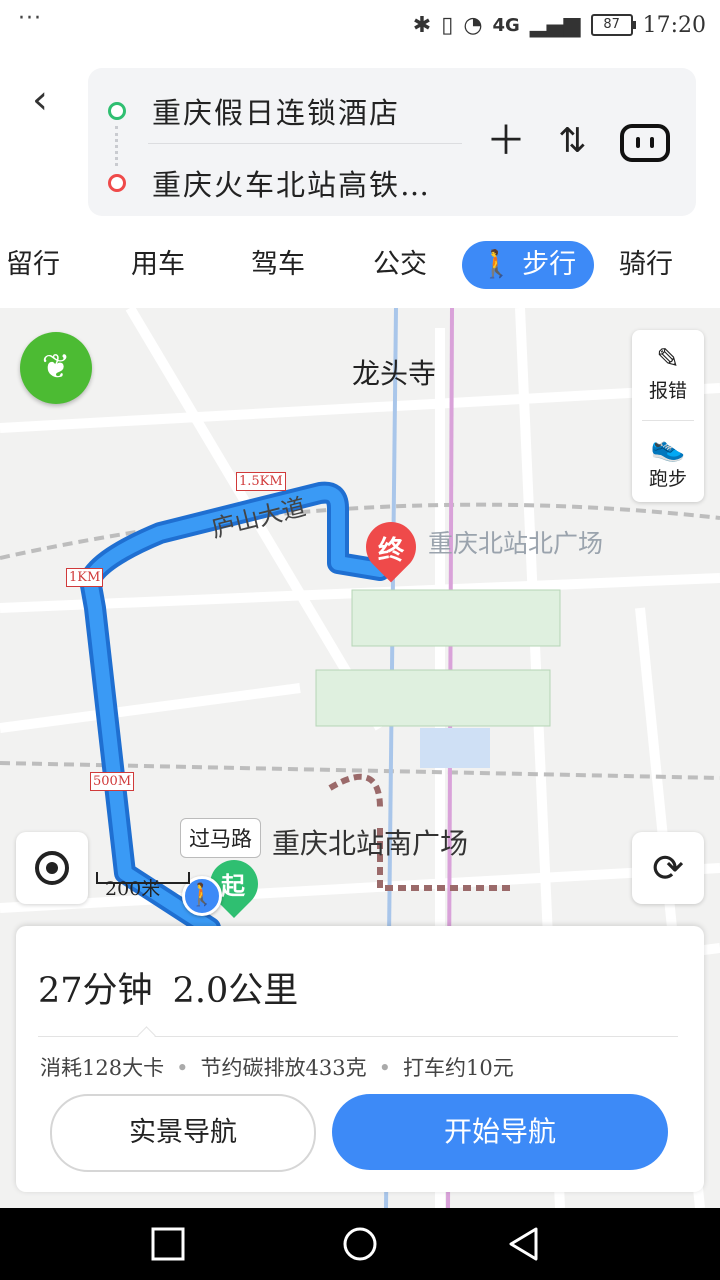 Image resolution: width=720 pixels, height=1280 pixels. I want to click on refresh-button: ⟳, so click(668, 868).